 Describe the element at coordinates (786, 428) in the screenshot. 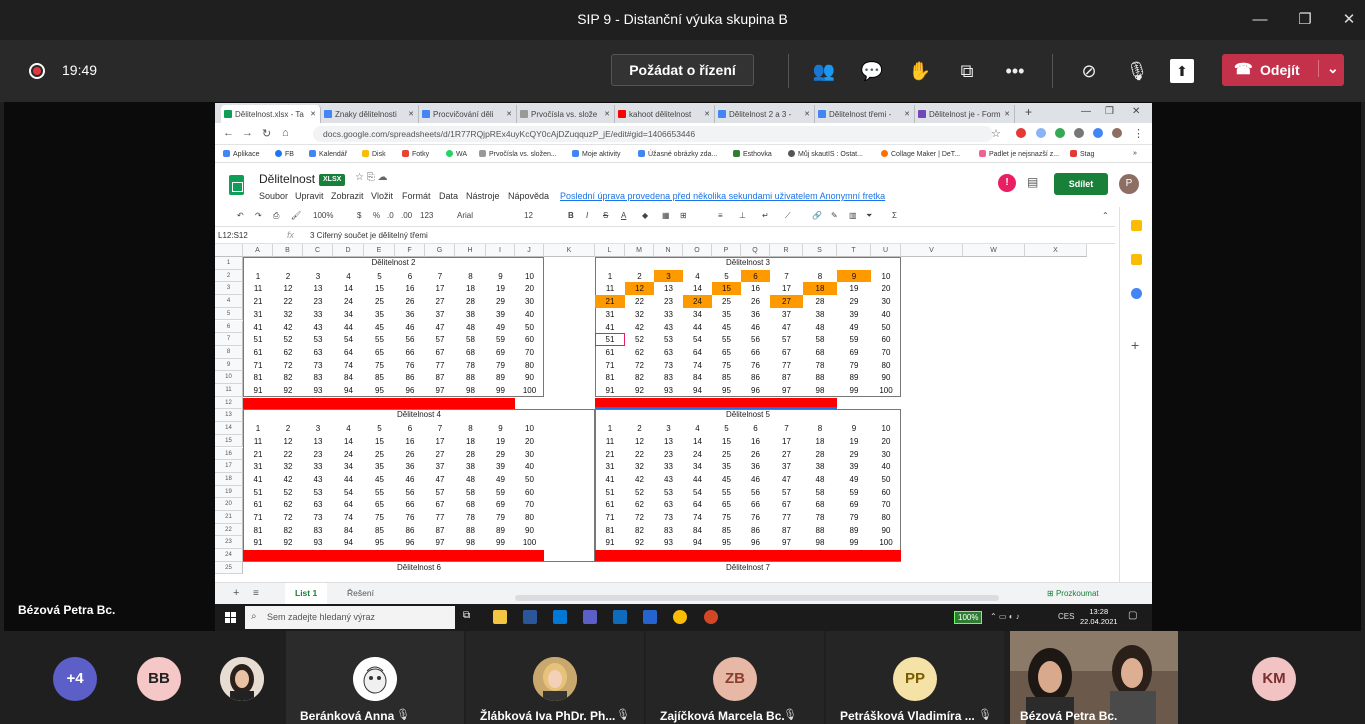

I see `grid-cell: 7` at that location.